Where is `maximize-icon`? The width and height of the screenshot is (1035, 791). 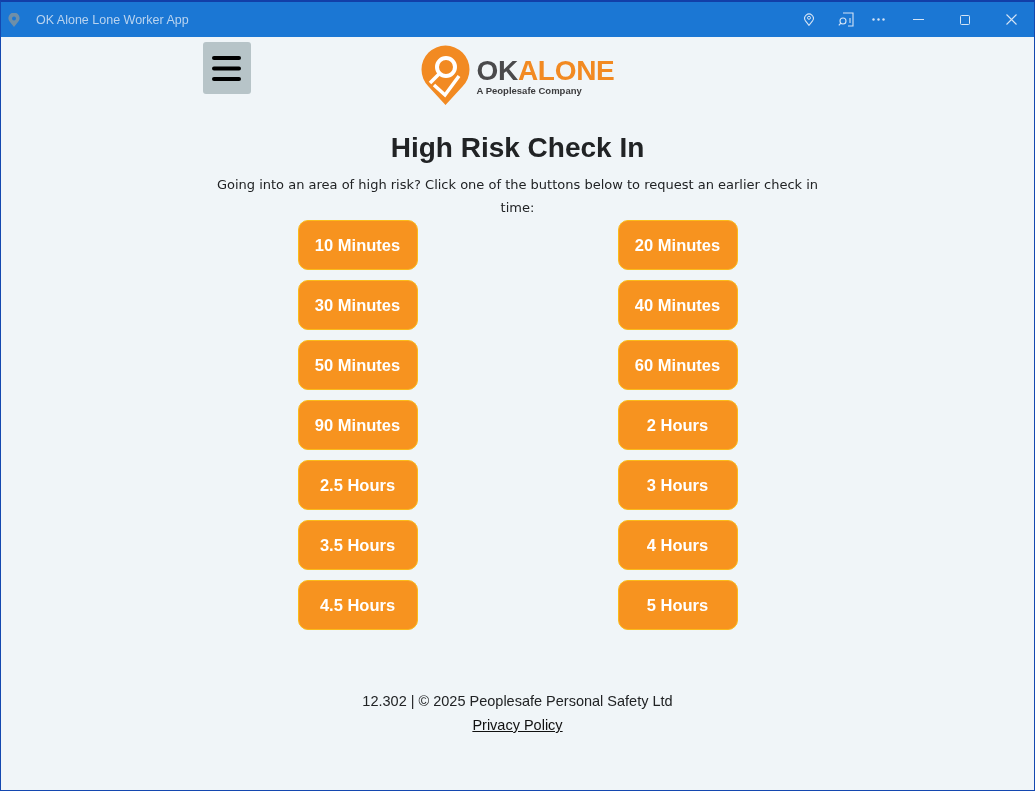
maximize-icon is located at coordinates (965, 19).